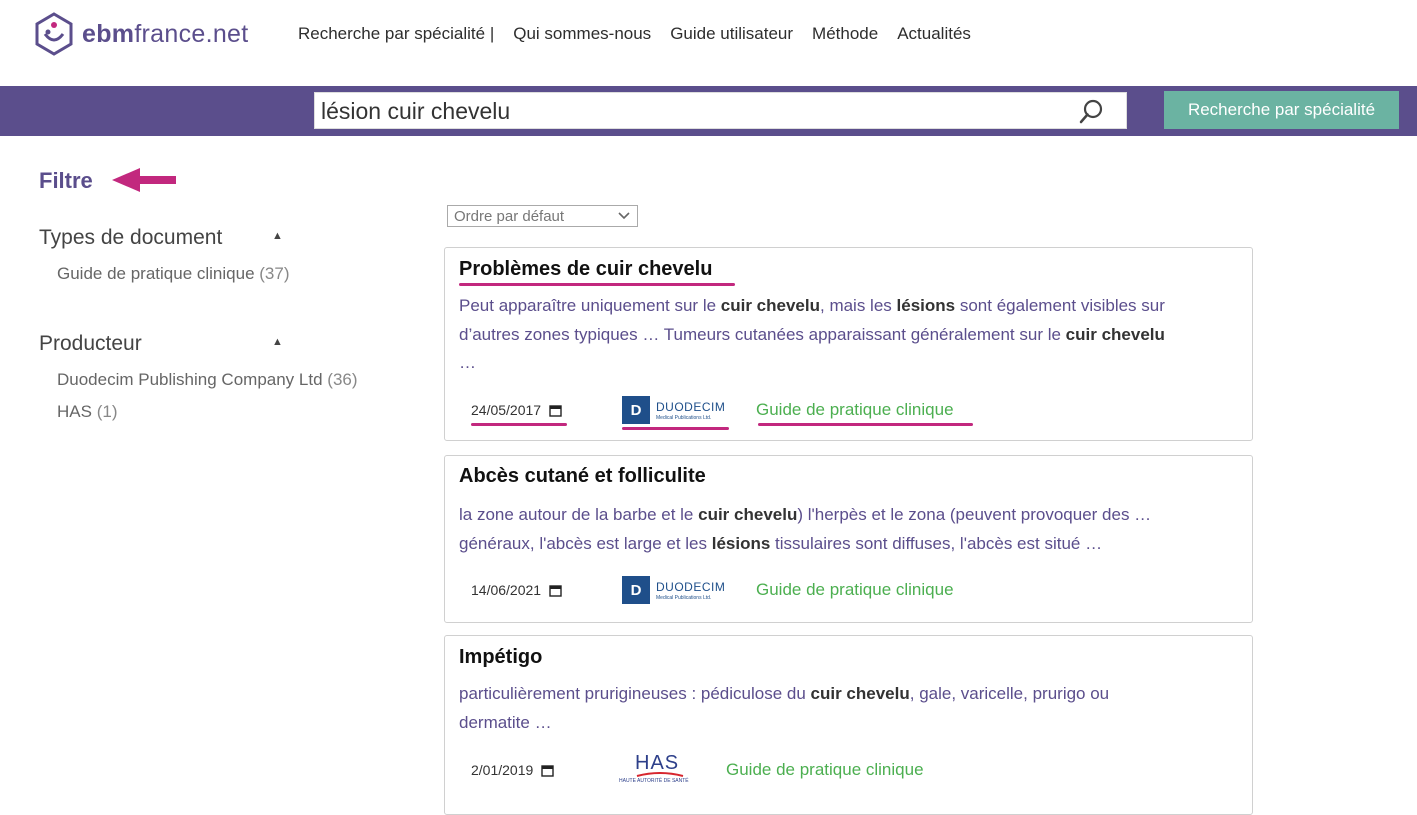 The width and height of the screenshot is (1417, 815). I want to click on nav-link-specialite: Recherche par spécialité |, so click(396, 34).